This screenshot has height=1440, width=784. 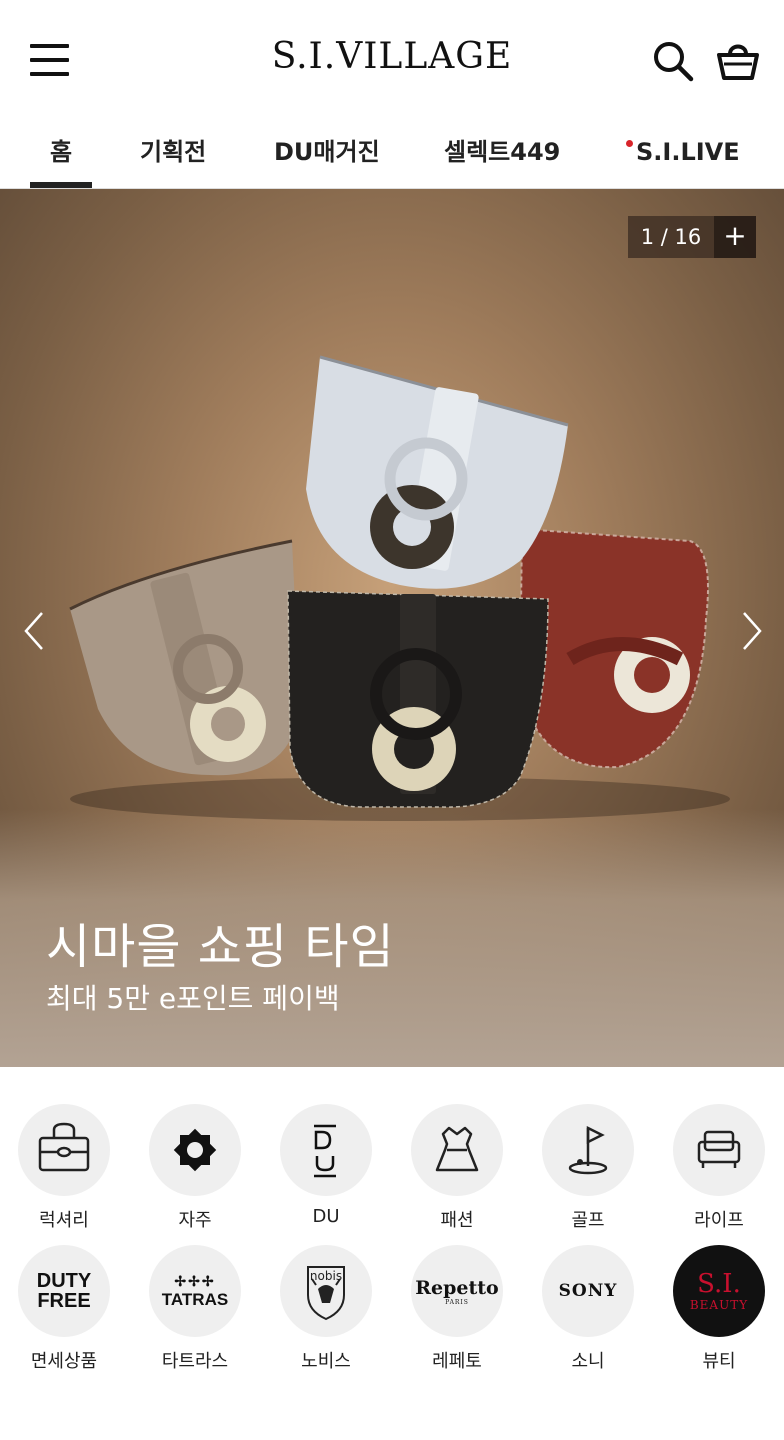 What do you see at coordinates (64, 1147) in the screenshot?
I see `luxury-bag-icon` at bounding box center [64, 1147].